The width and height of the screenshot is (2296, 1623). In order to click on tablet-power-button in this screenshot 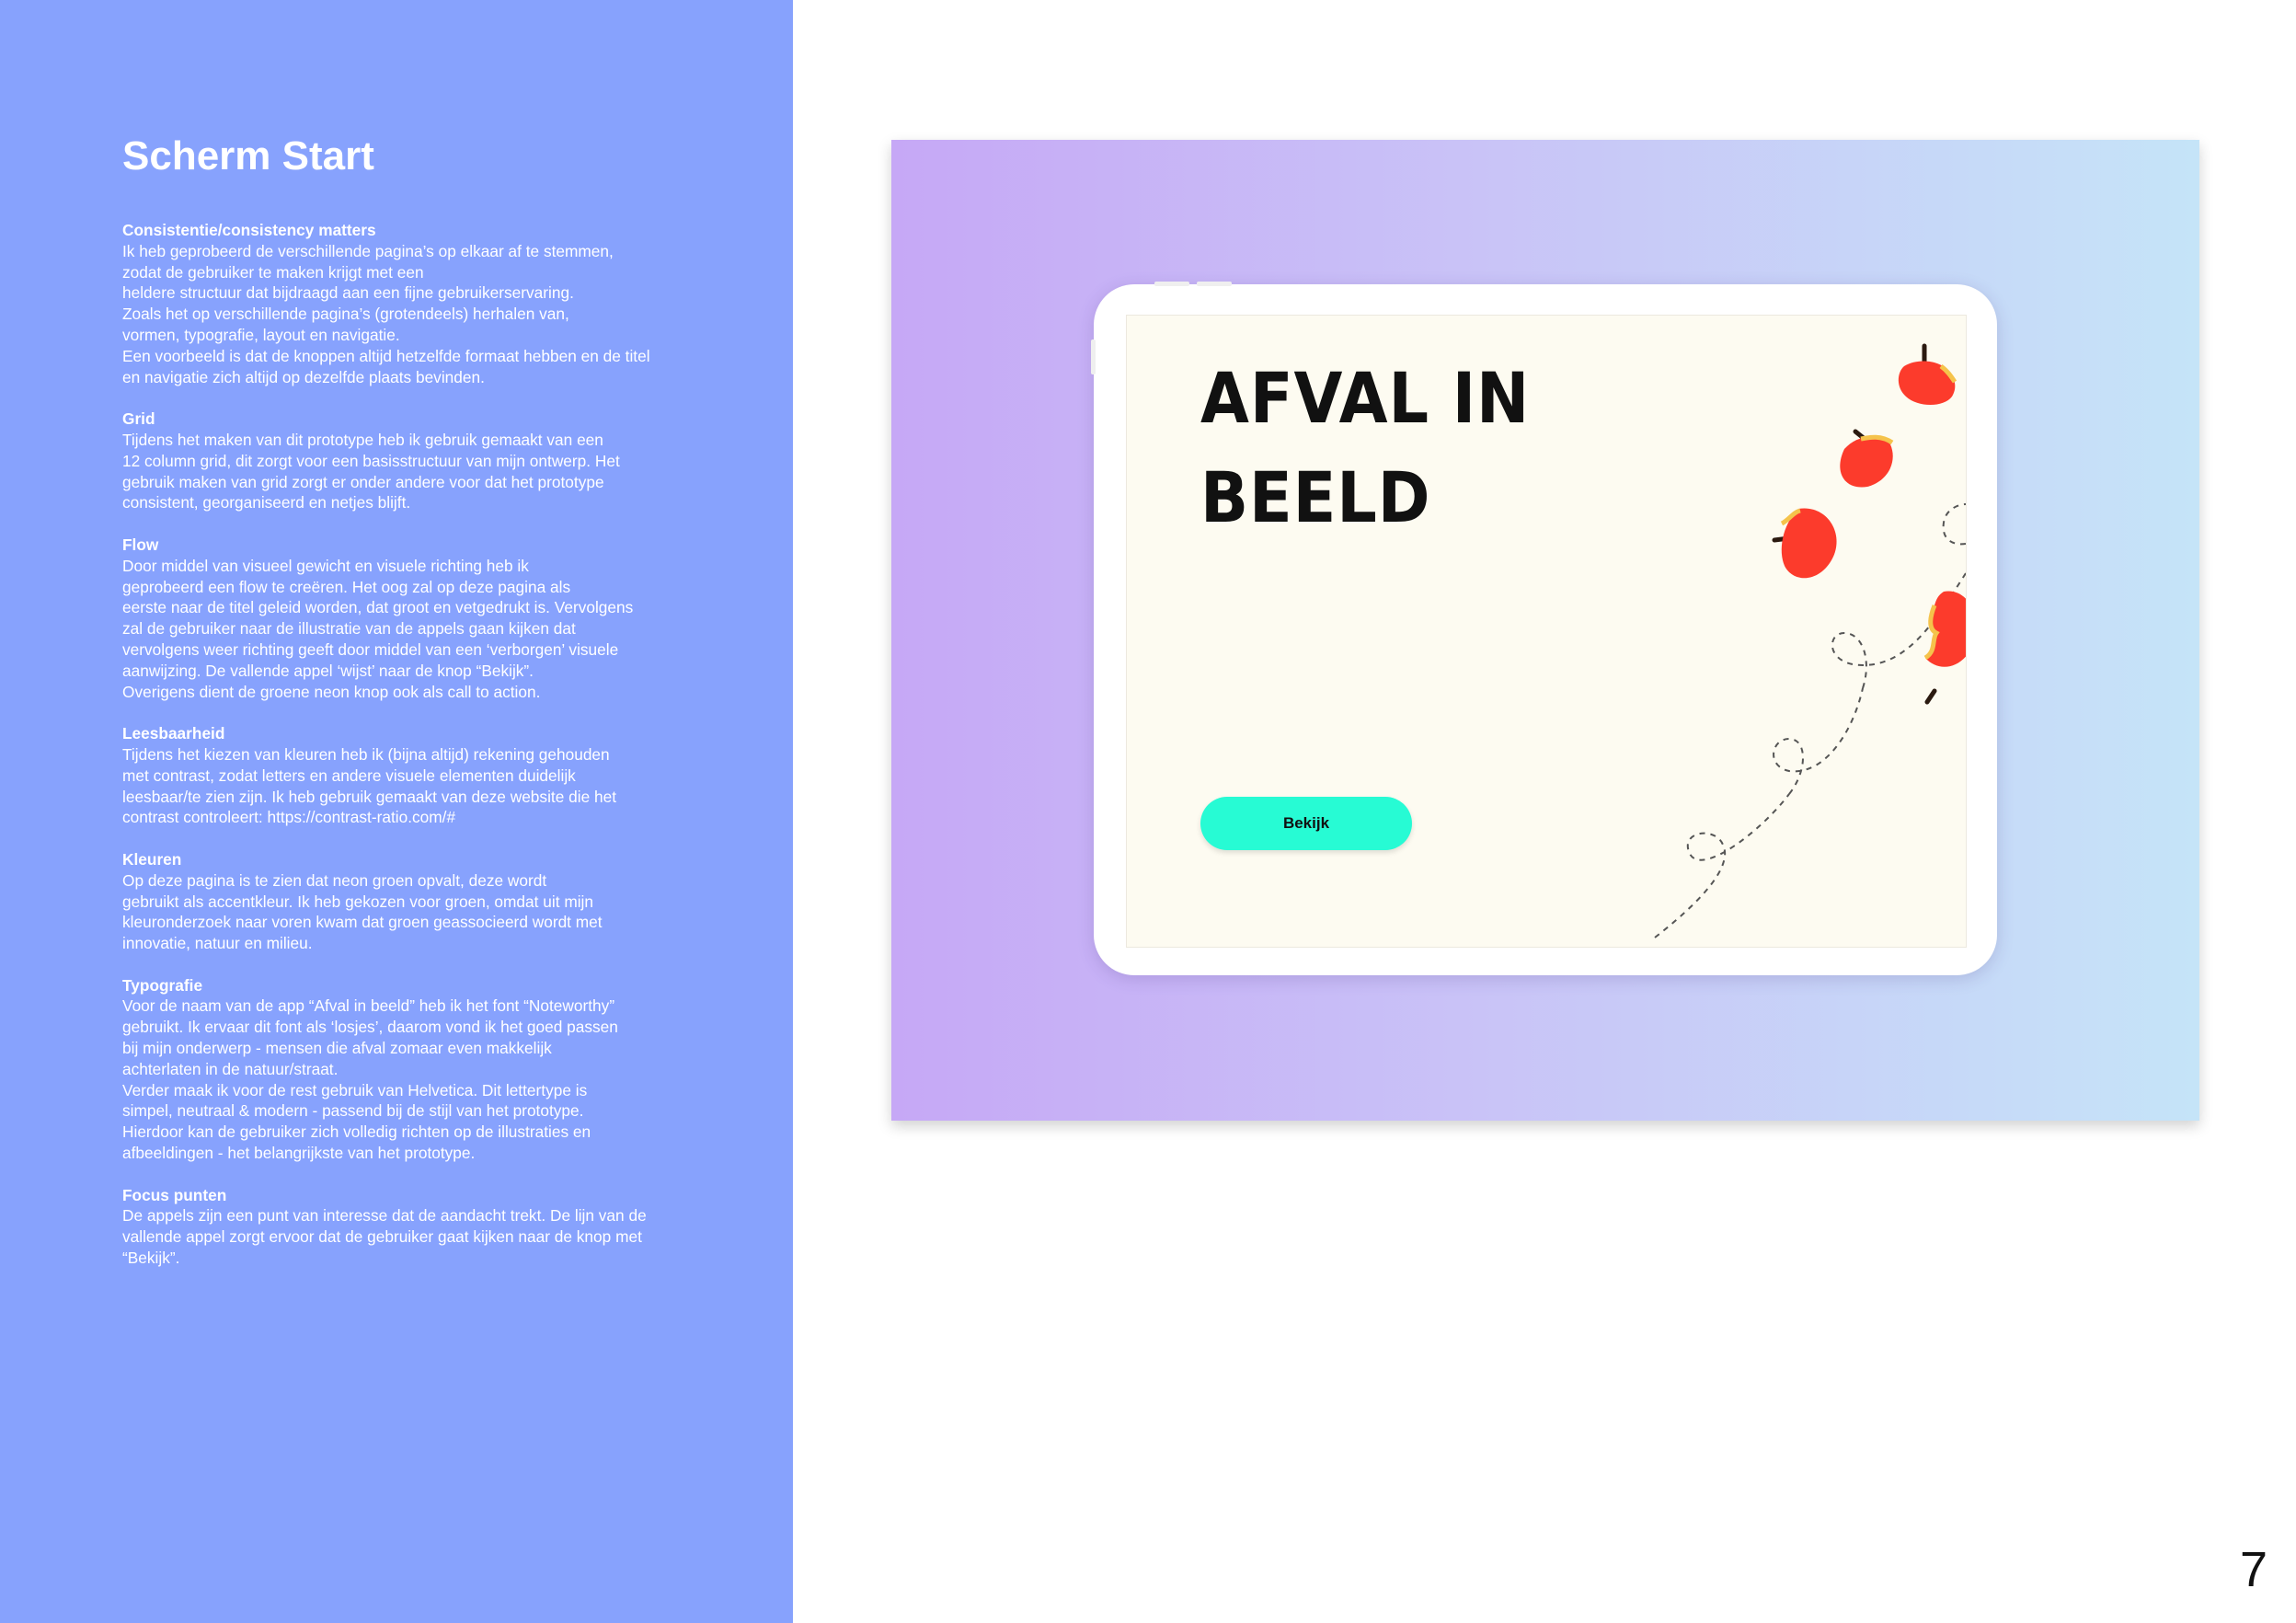, I will do `click(1093, 357)`.